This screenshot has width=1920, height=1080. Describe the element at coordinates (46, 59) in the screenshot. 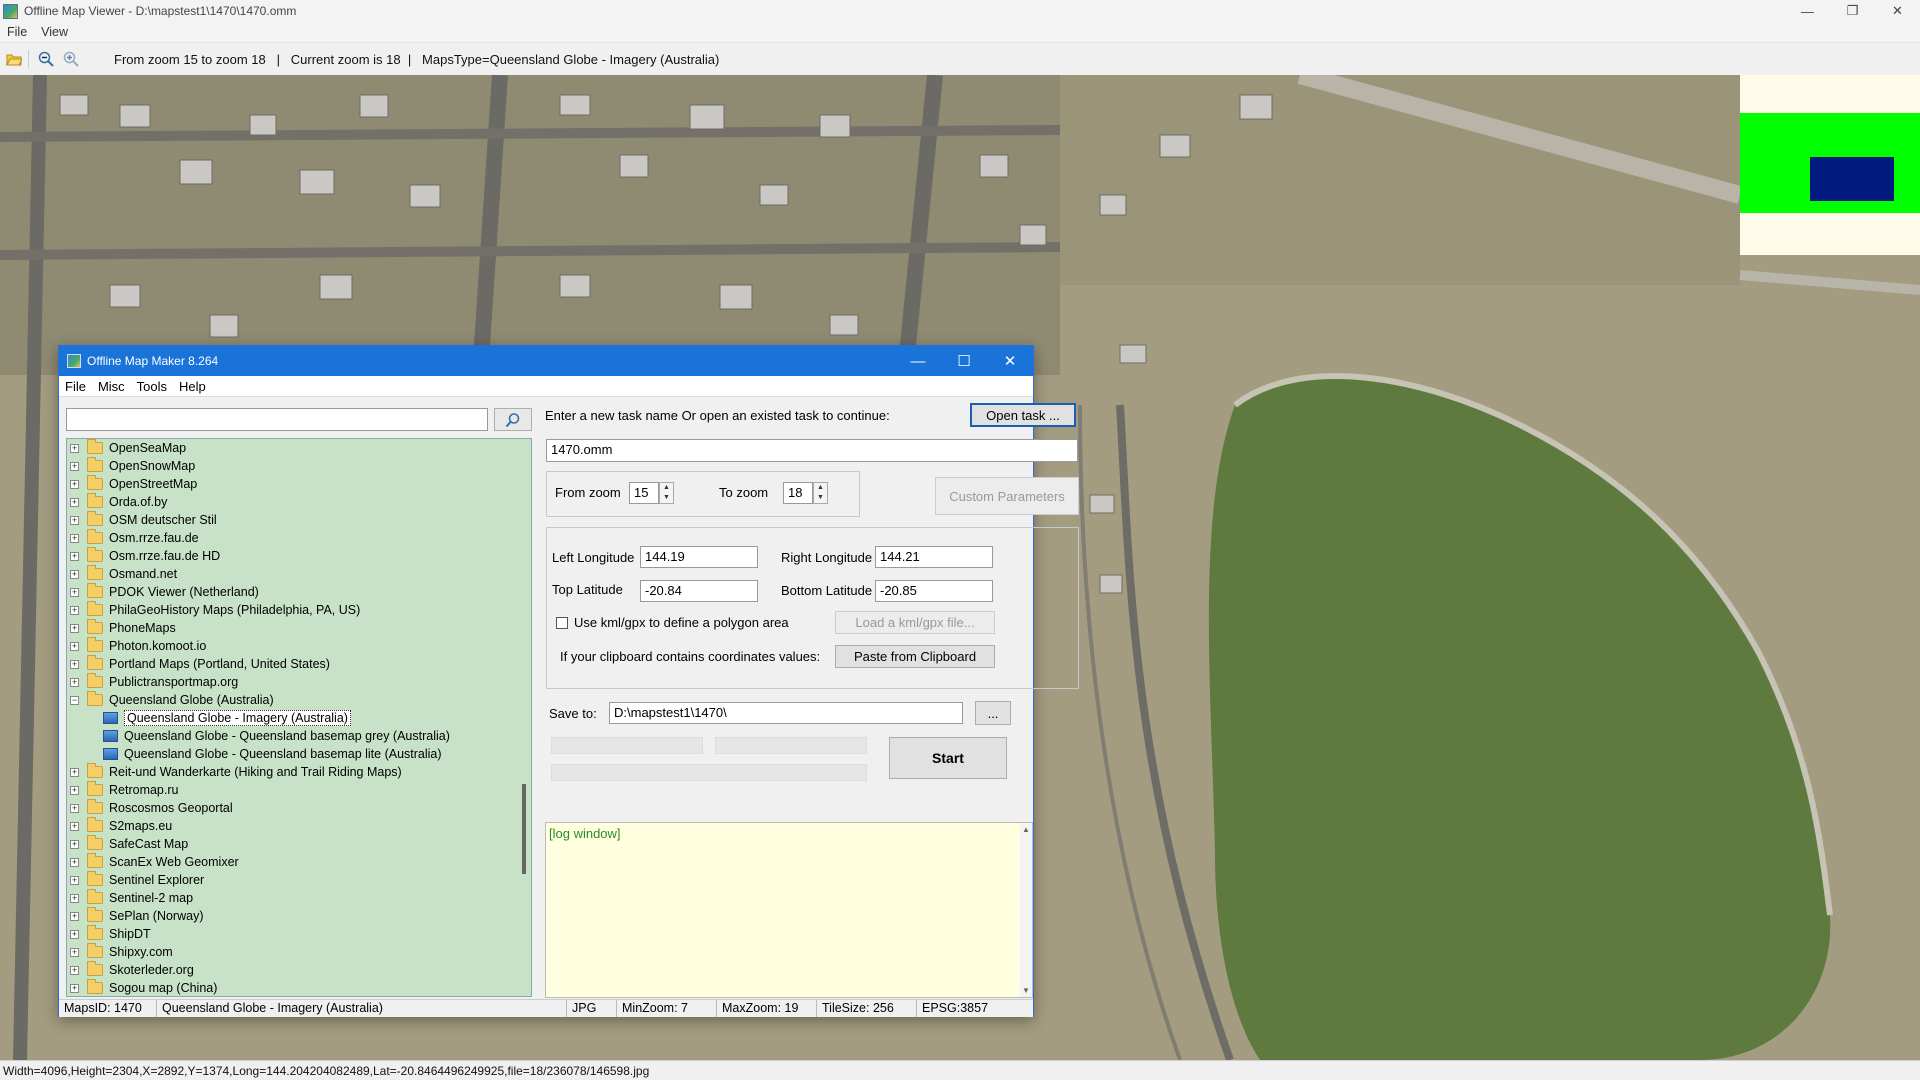

I see `zoom-out-icon` at that location.